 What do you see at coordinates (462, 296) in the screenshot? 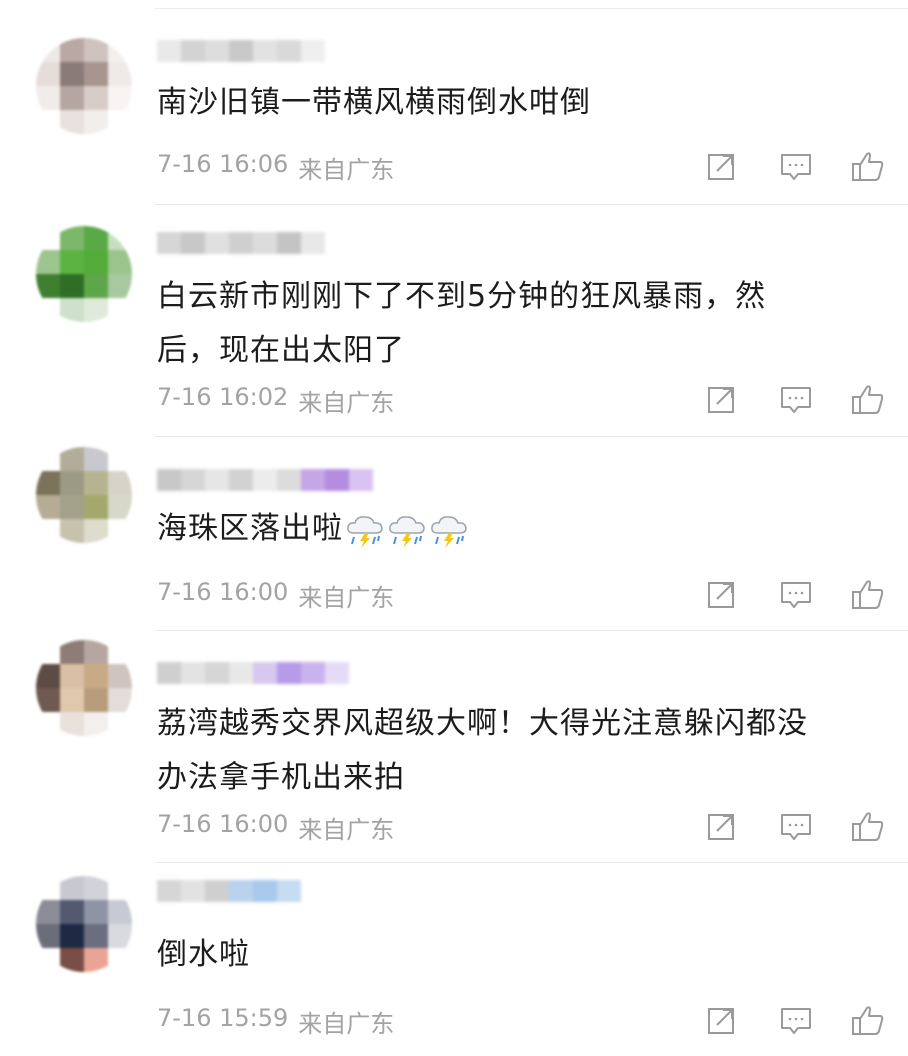
I see `comment-text-line: 白云新市刚刚下了不到5分钟的狂风暴雨，然` at bounding box center [462, 296].